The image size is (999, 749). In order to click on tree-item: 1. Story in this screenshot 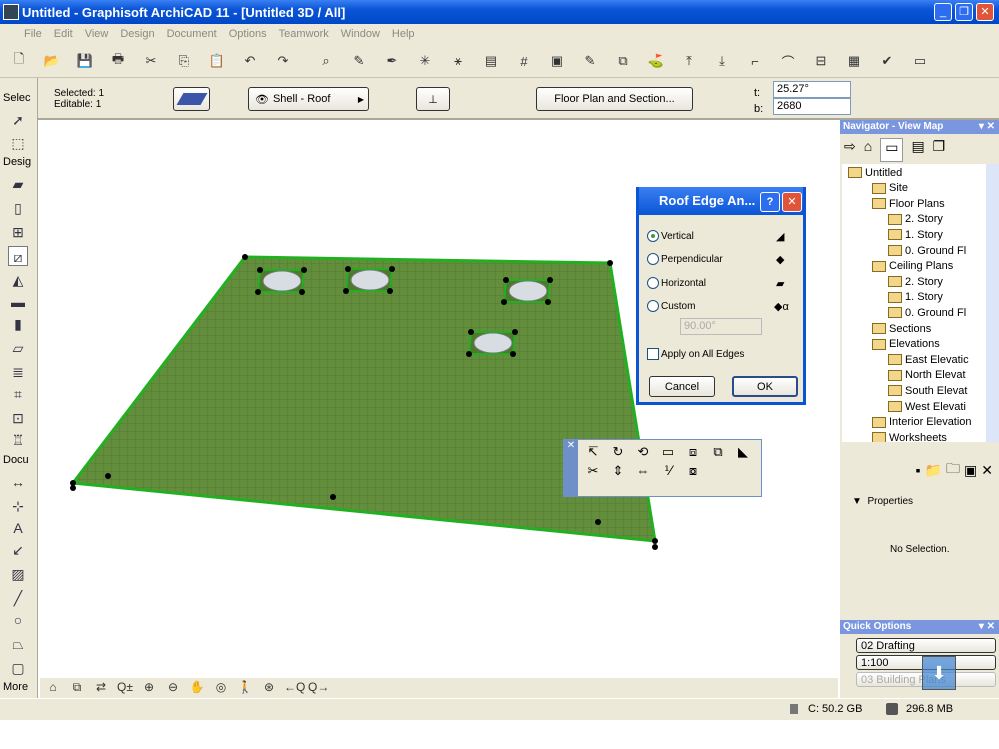, I will do `click(915, 234)`.